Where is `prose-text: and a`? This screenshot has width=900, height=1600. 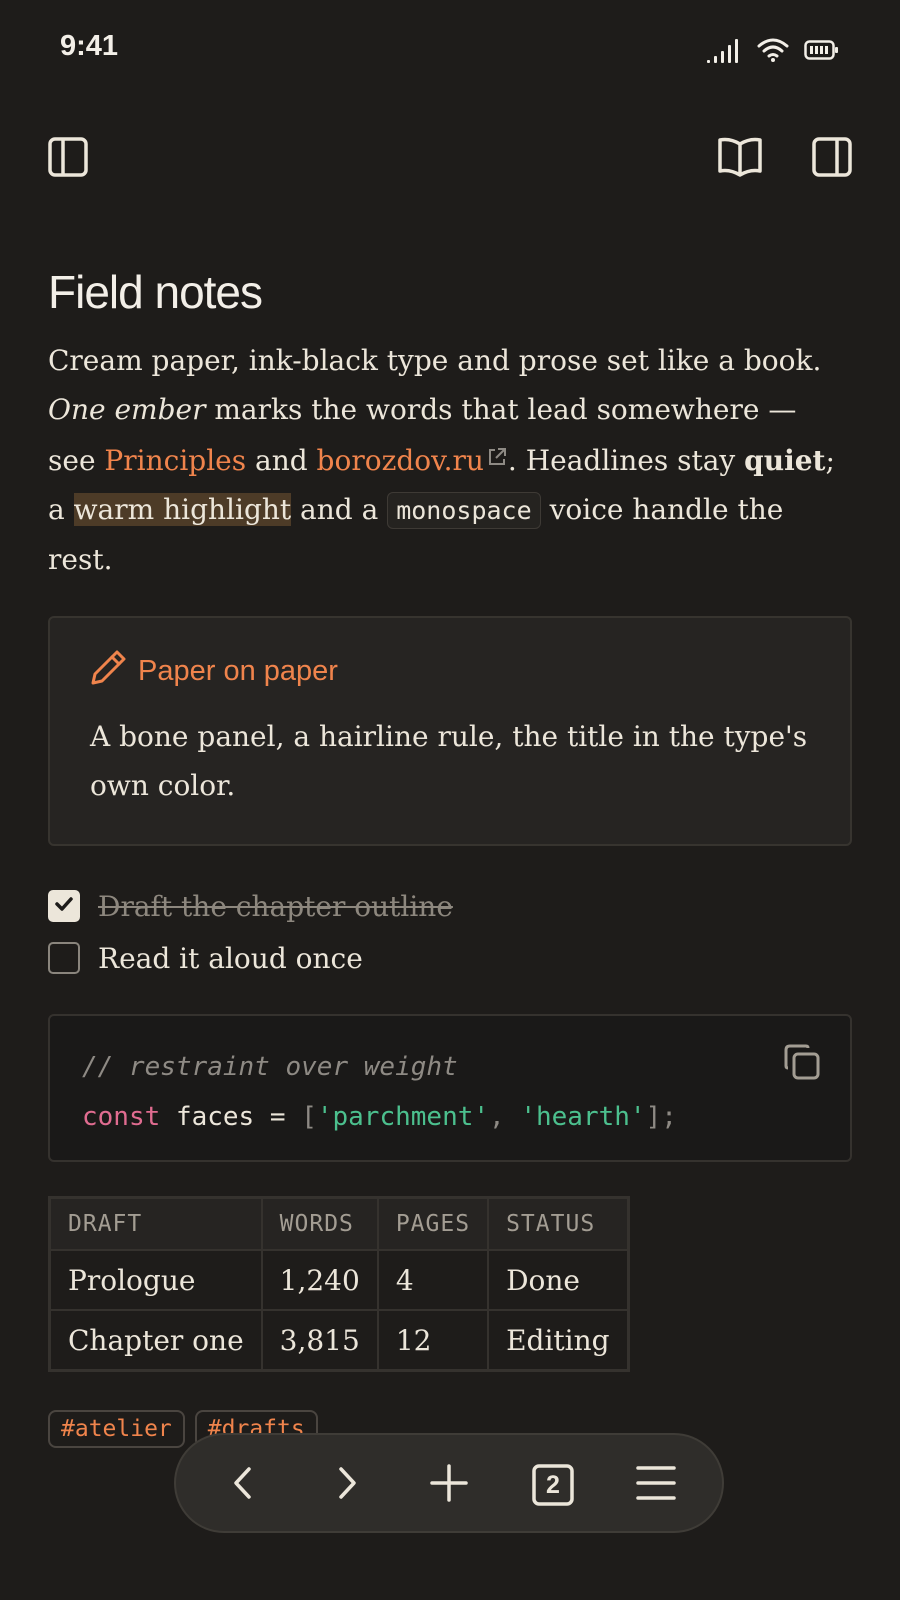 prose-text: and a is located at coordinates (339, 509).